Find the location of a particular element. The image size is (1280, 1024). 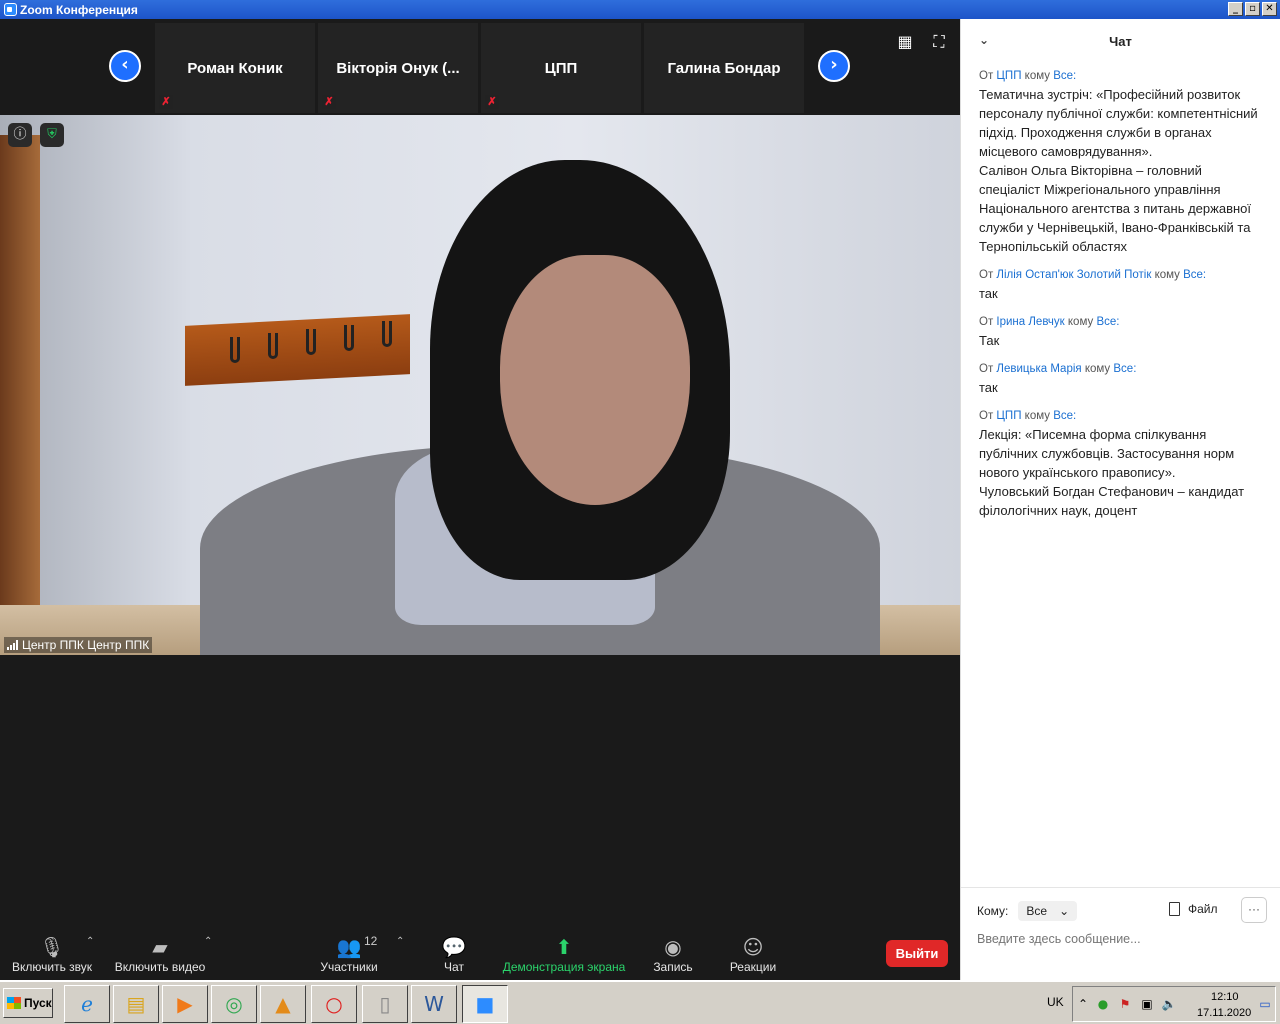

send-file-button: Файл is located at coordinates (1193, 909).